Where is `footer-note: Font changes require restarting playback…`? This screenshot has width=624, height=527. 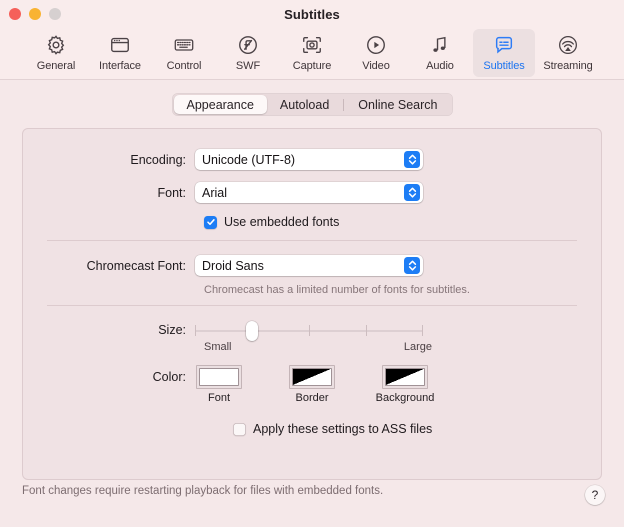
footer-note: Font changes require restarting playback… is located at coordinates (203, 491).